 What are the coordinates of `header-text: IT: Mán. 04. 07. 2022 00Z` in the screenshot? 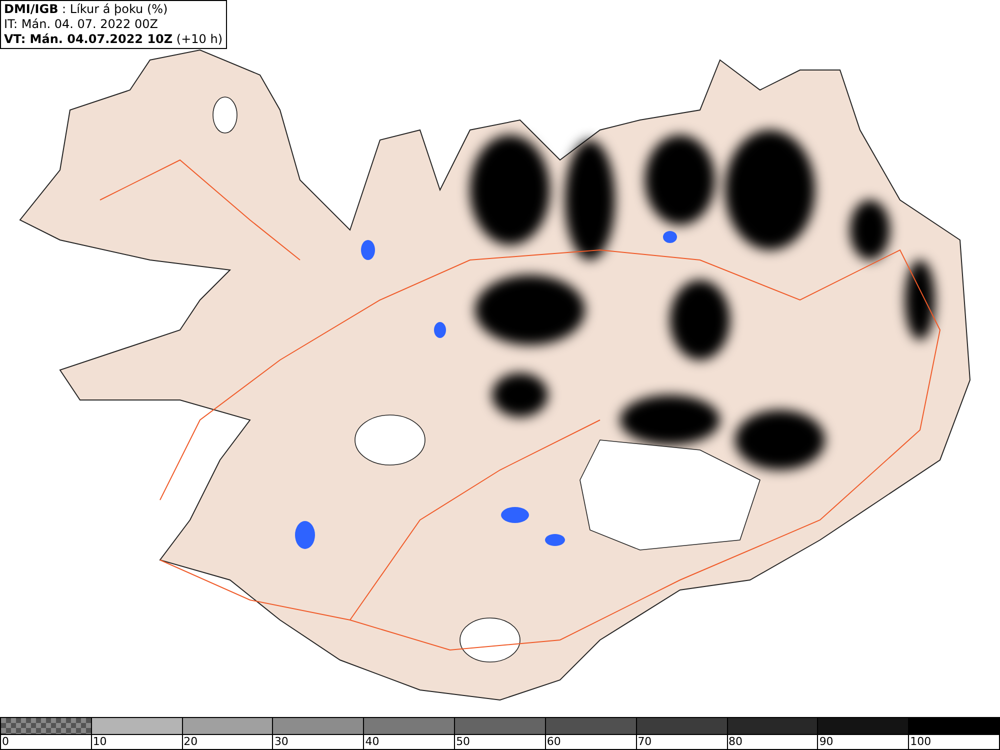 It's located at (81, 24).